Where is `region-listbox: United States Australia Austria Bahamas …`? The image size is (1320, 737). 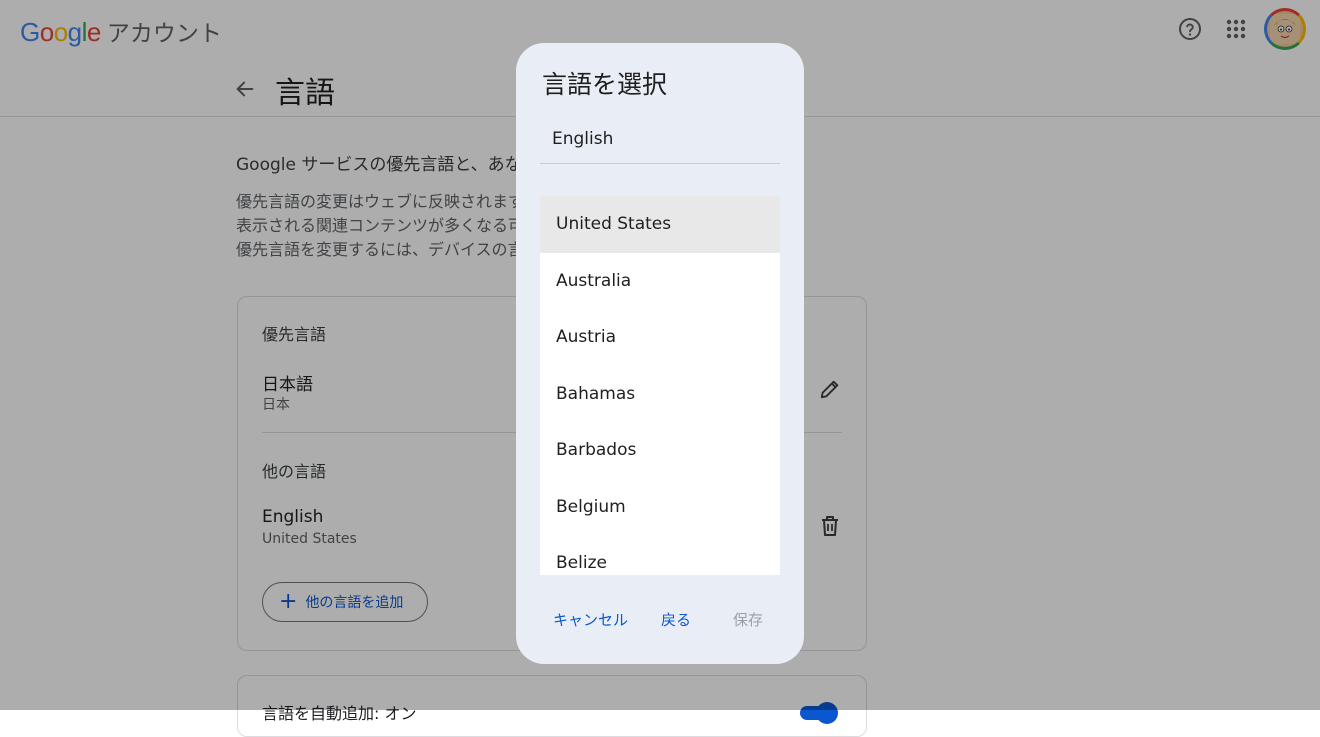
region-listbox: United States Australia Austria Bahamas … is located at coordinates (660, 385).